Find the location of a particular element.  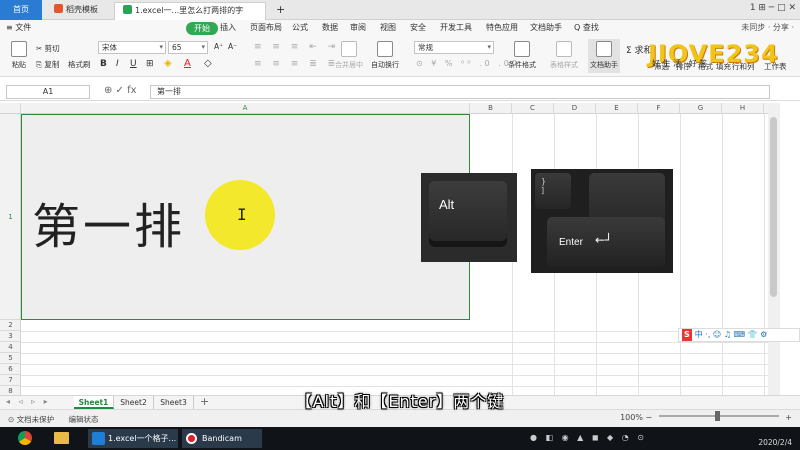

select-all-corner is located at coordinates (10, 108).